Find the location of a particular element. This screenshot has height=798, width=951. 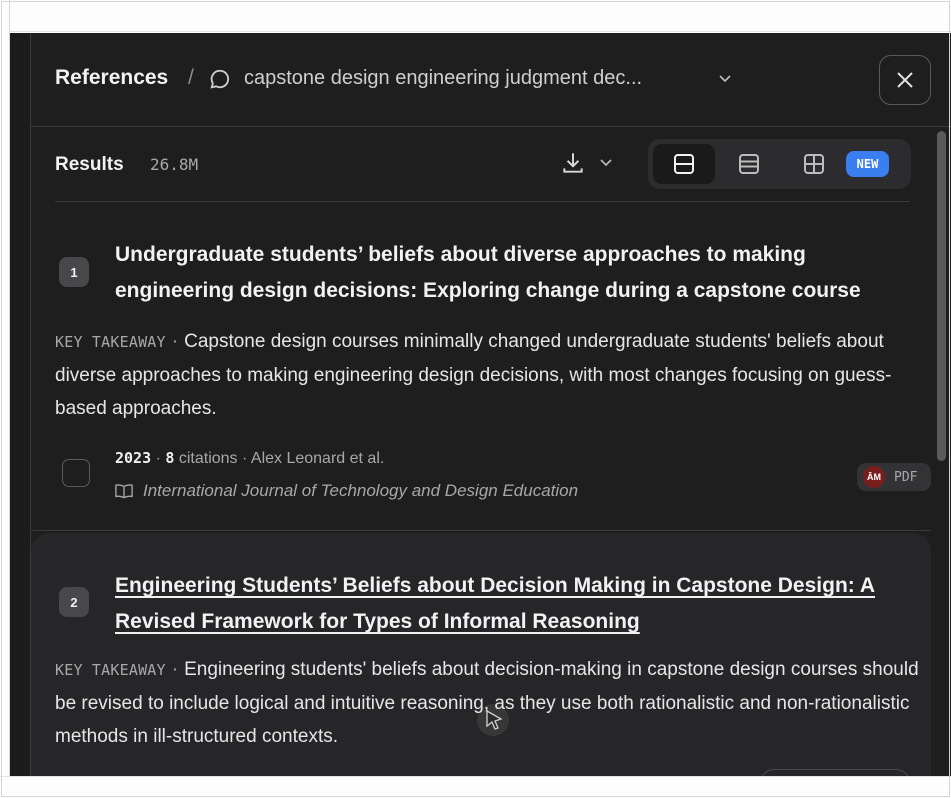

window-bottom-bar is located at coordinates (475, 787).